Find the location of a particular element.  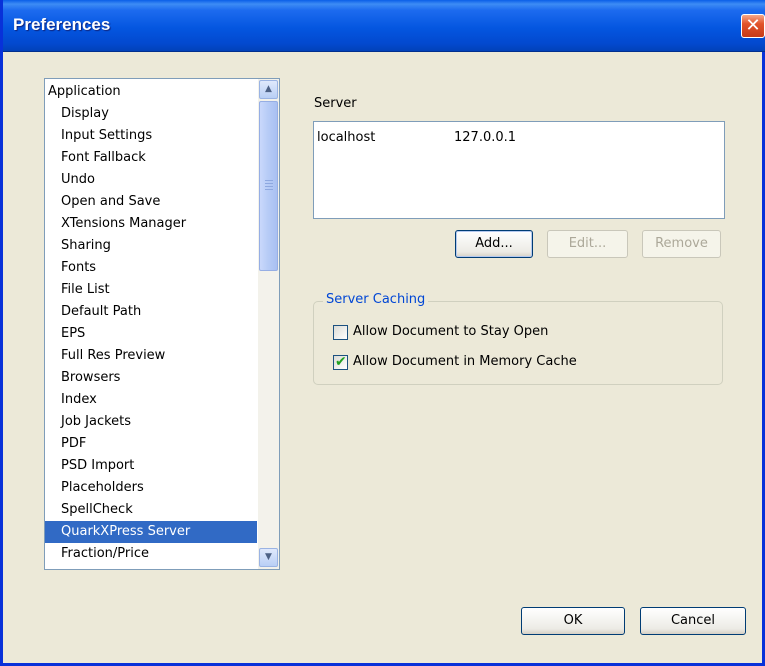

list-item: Sharing is located at coordinates (151, 246).